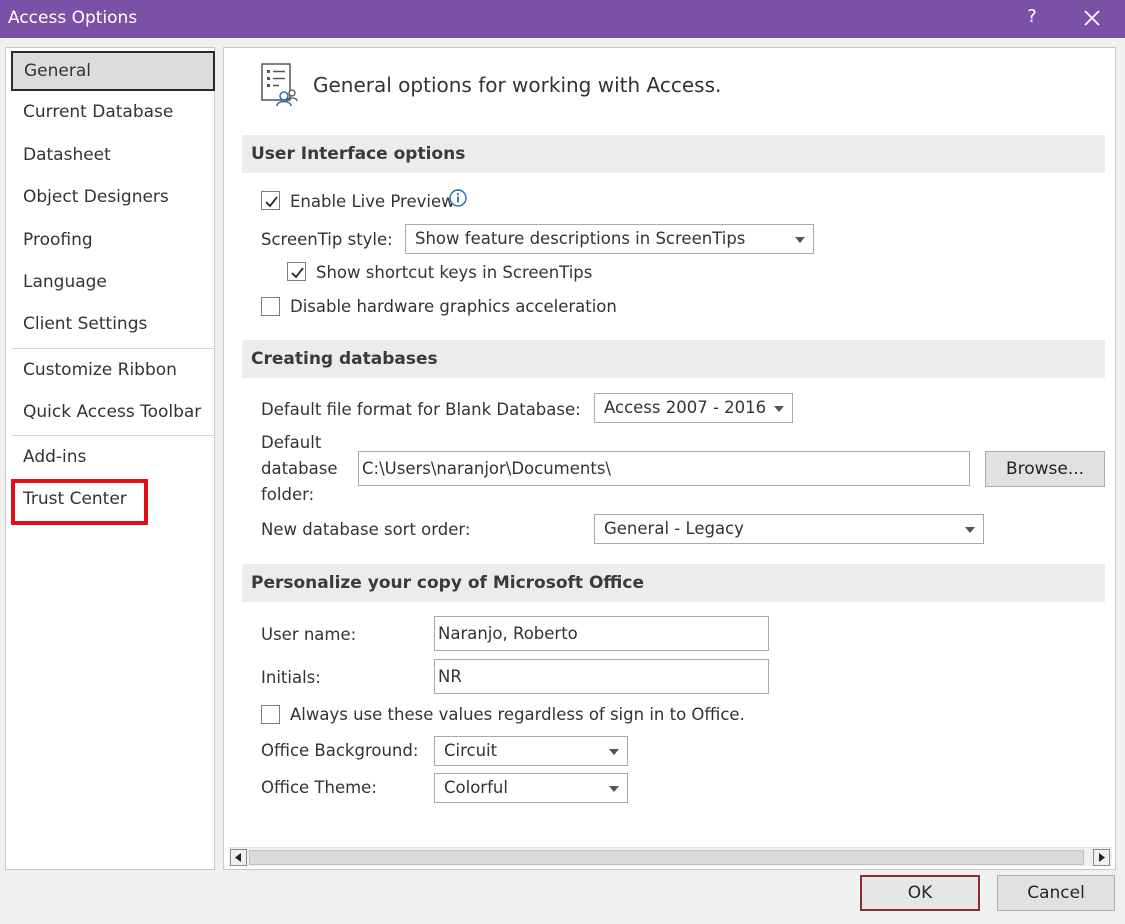 This screenshot has height=924, width=1125. Describe the element at coordinates (327, 239) in the screenshot. I see `screentip-style-label: ScreenTip style:` at that location.